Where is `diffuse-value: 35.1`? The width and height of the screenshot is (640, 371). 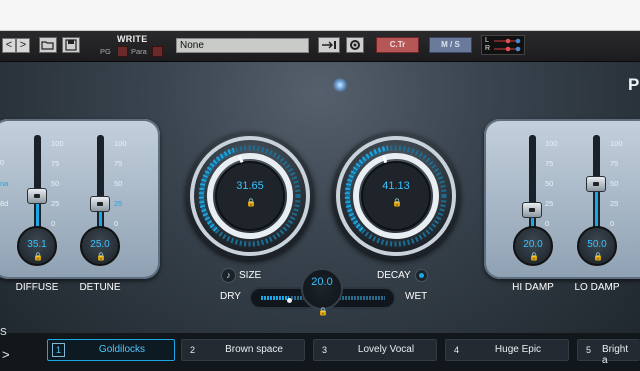 diffuse-value: 35.1 is located at coordinates (37, 244).